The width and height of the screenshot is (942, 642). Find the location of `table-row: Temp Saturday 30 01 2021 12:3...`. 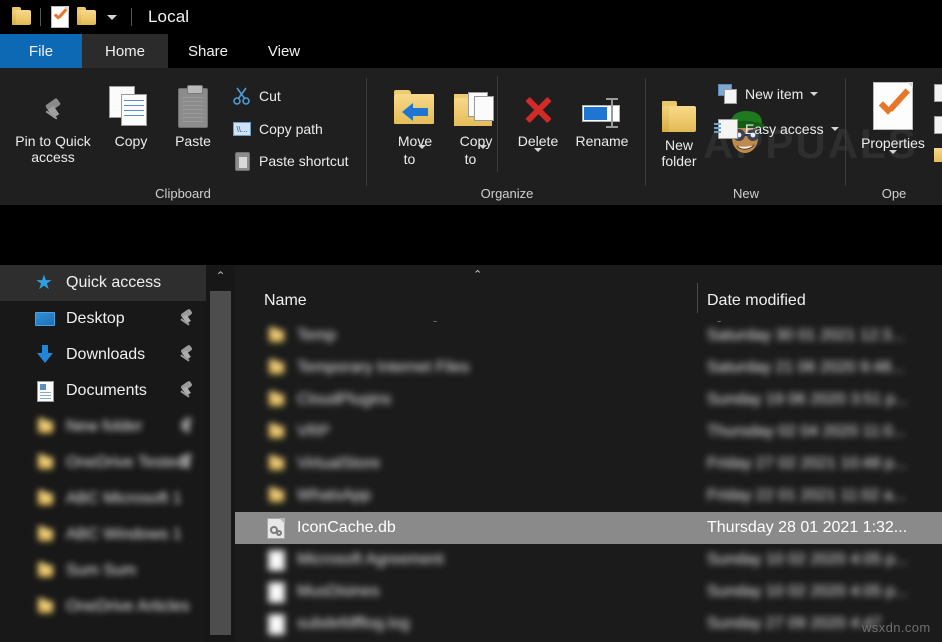

table-row: Temp Saturday 30 01 2021 12:3... is located at coordinates (588, 336).